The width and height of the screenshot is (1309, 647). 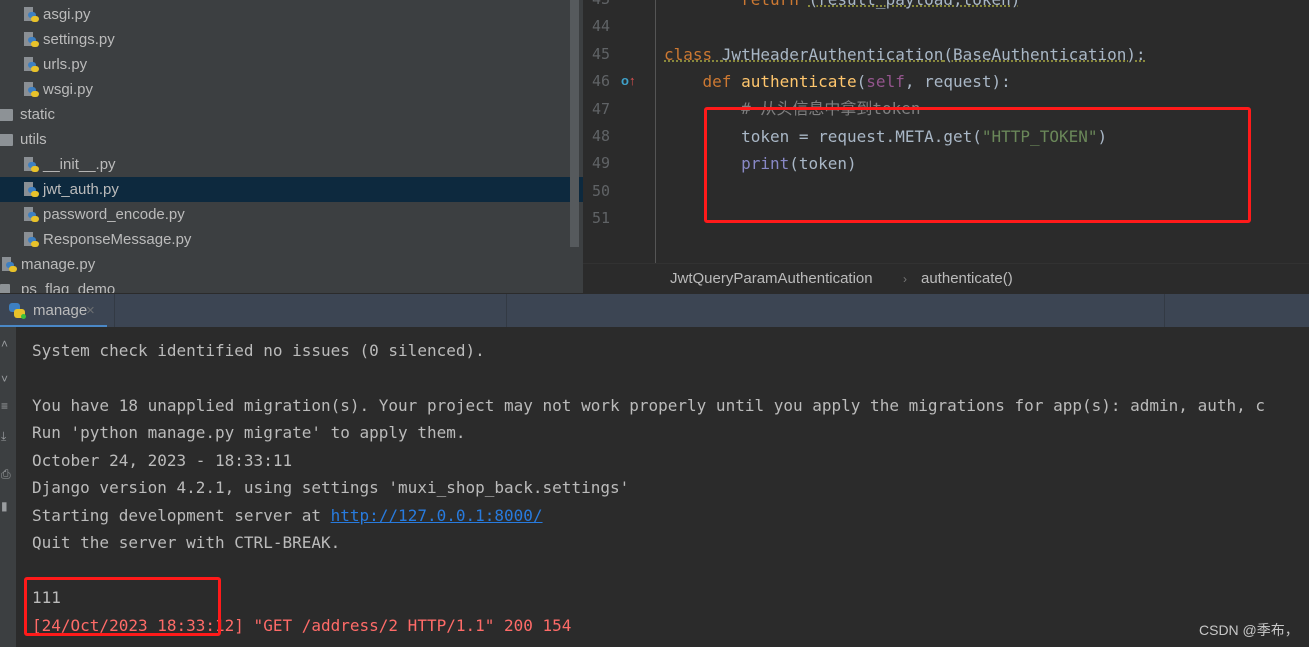 I want to click on tree-item: static, so click(x=285, y=114).